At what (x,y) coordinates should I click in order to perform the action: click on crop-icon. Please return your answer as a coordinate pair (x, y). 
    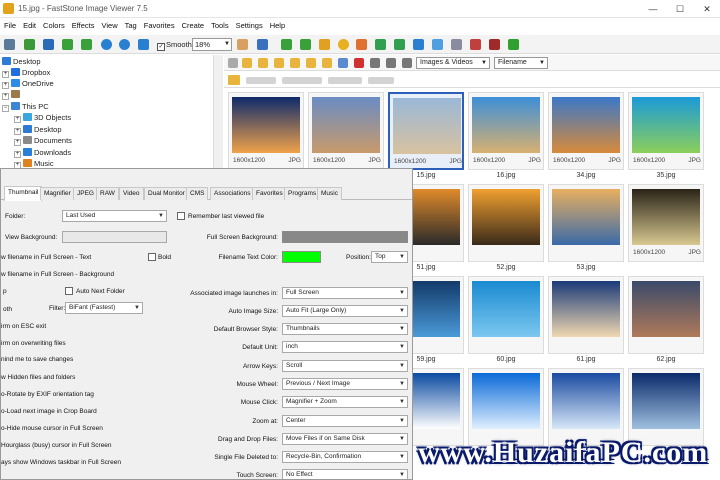
    Looking at the image, I should click on (418, 44).